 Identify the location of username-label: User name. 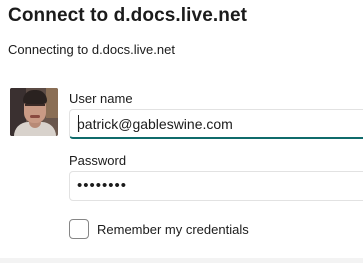
(101, 98).